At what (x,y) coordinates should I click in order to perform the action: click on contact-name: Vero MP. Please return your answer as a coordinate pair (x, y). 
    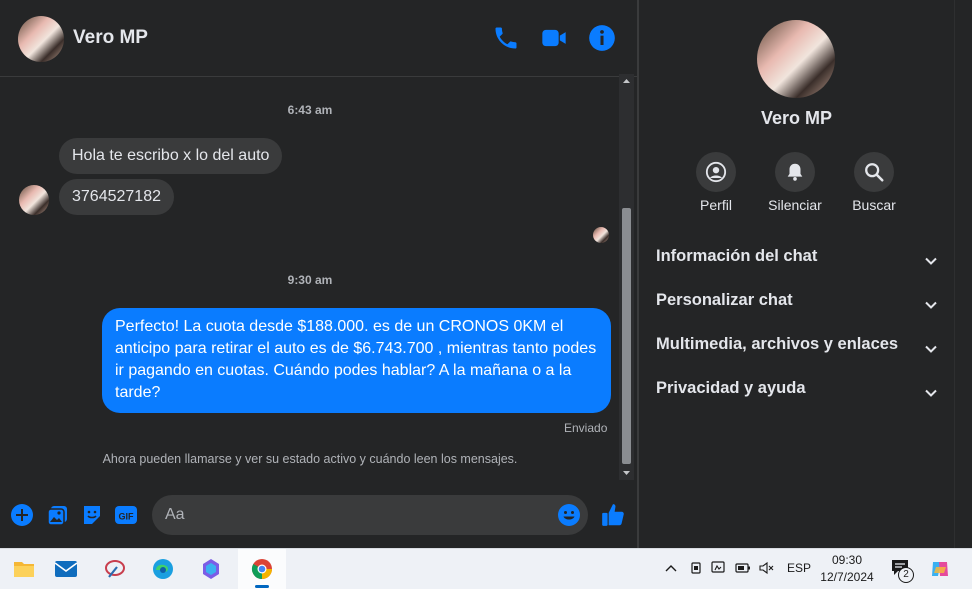
    Looking at the image, I should click on (110, 38).